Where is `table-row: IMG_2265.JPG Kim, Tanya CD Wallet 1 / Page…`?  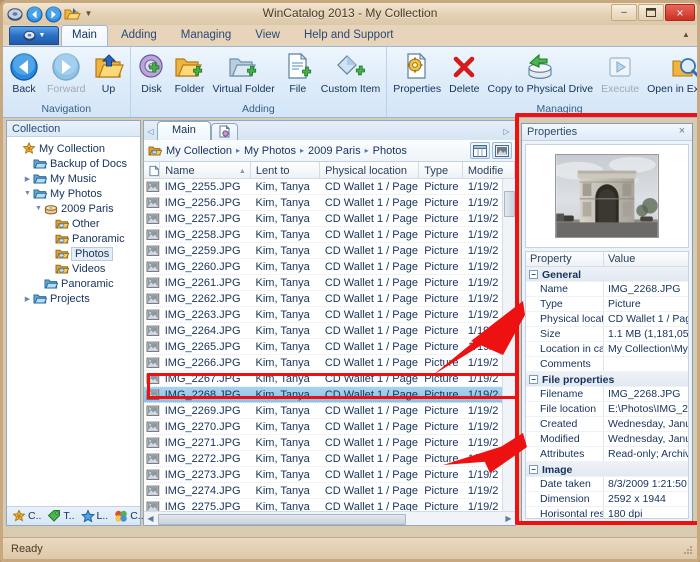 table-row: IMG_2265.JPG Kim, Tanya CD Wallet 1 / Page… is located at coordinates (329, 347).